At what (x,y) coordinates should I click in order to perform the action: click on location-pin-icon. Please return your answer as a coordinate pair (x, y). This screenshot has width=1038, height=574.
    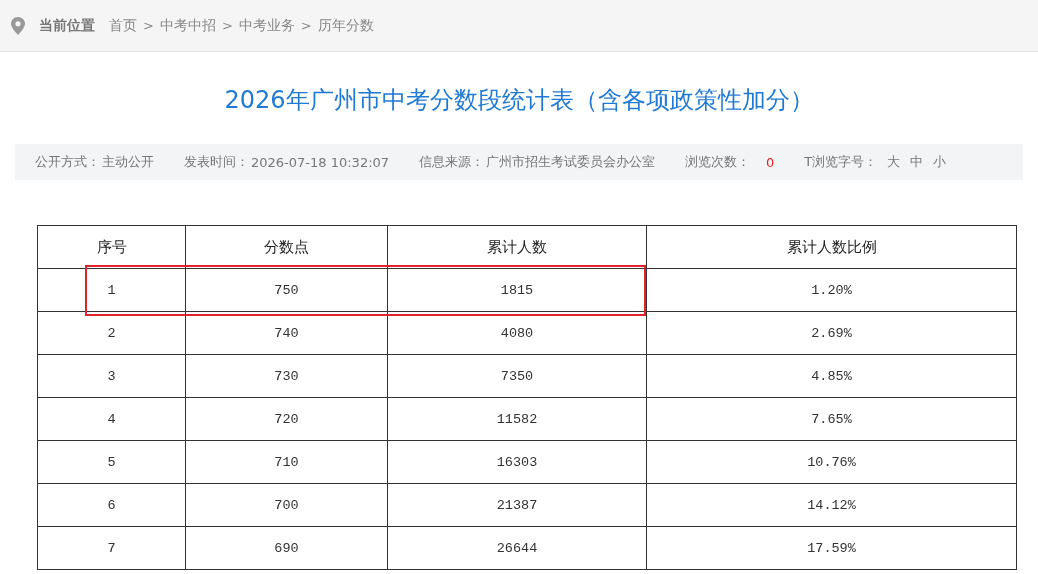
    Looking at the image, I should click on (18, 25).